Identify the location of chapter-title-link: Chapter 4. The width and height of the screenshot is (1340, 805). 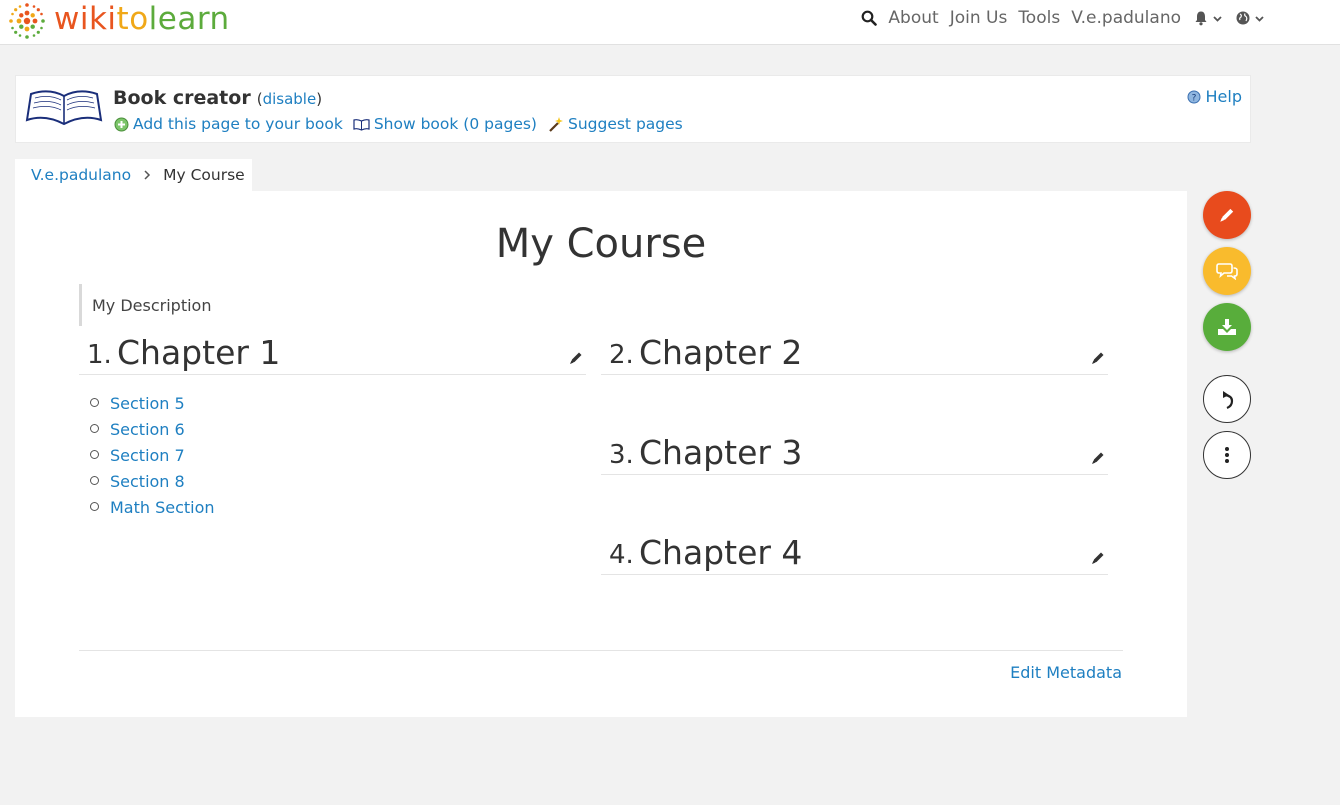
(720, 552).